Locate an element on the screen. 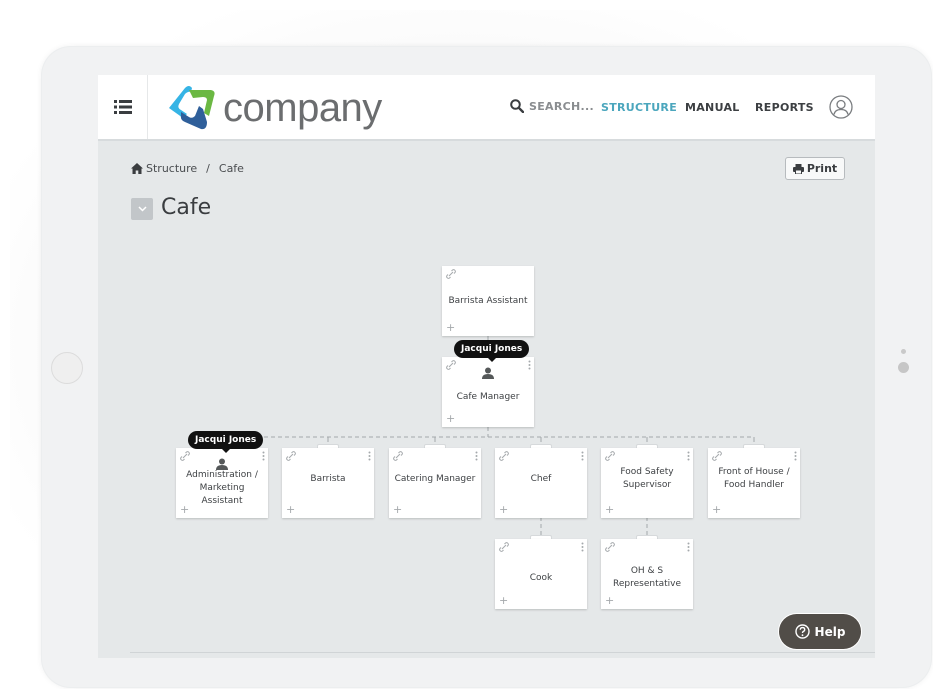 The width and height of the screenshot is (933, 689). org-node-food-safety-supervisor: Food Safety Supervisor + is located at coordinates (647, 483).